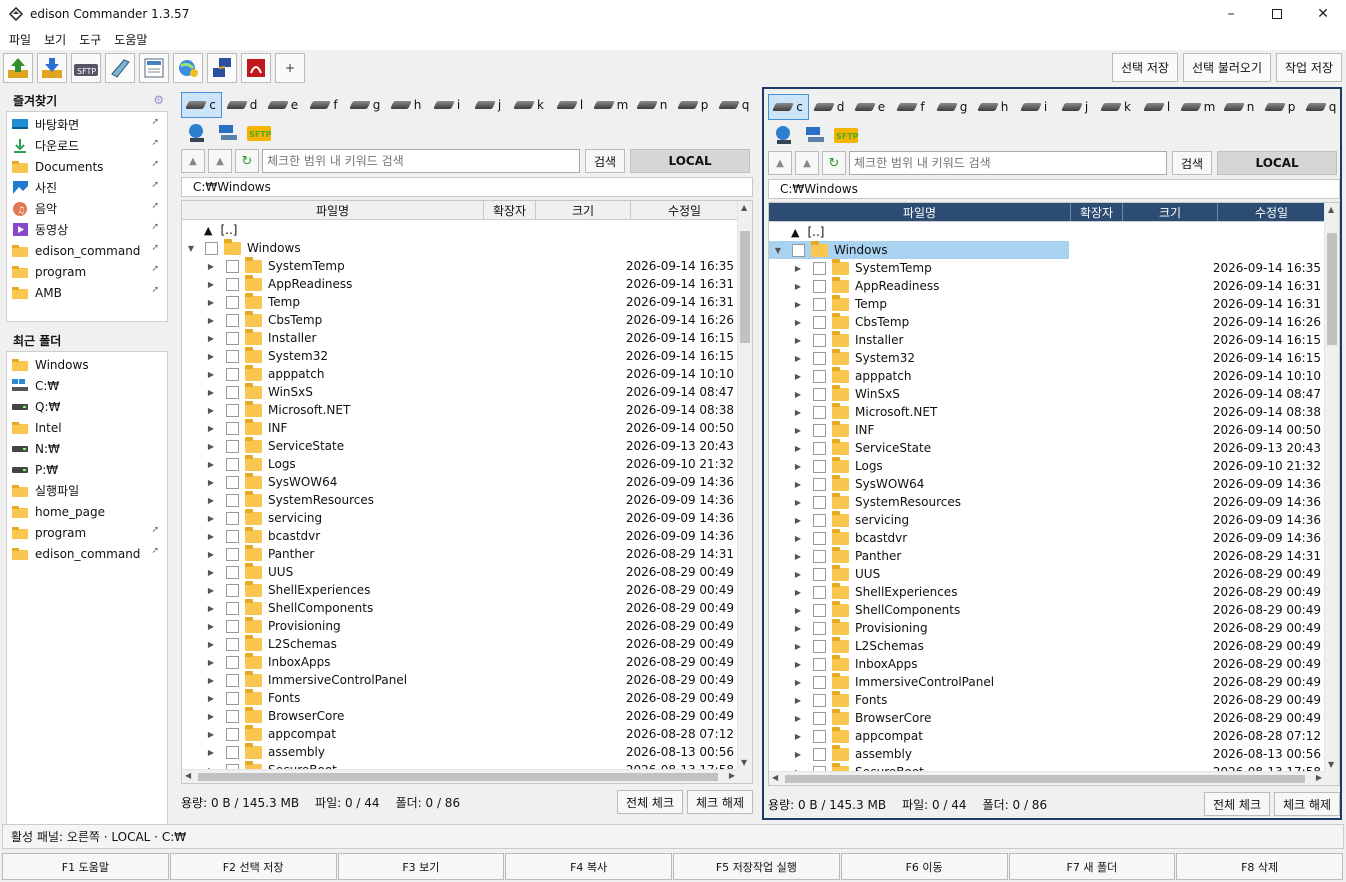 This screenshot has height=882, width=1346. What do you see at coordinates (283, 105) in the screenshot?
I see `drive-e-button: e` at bounding box center [283, 105].